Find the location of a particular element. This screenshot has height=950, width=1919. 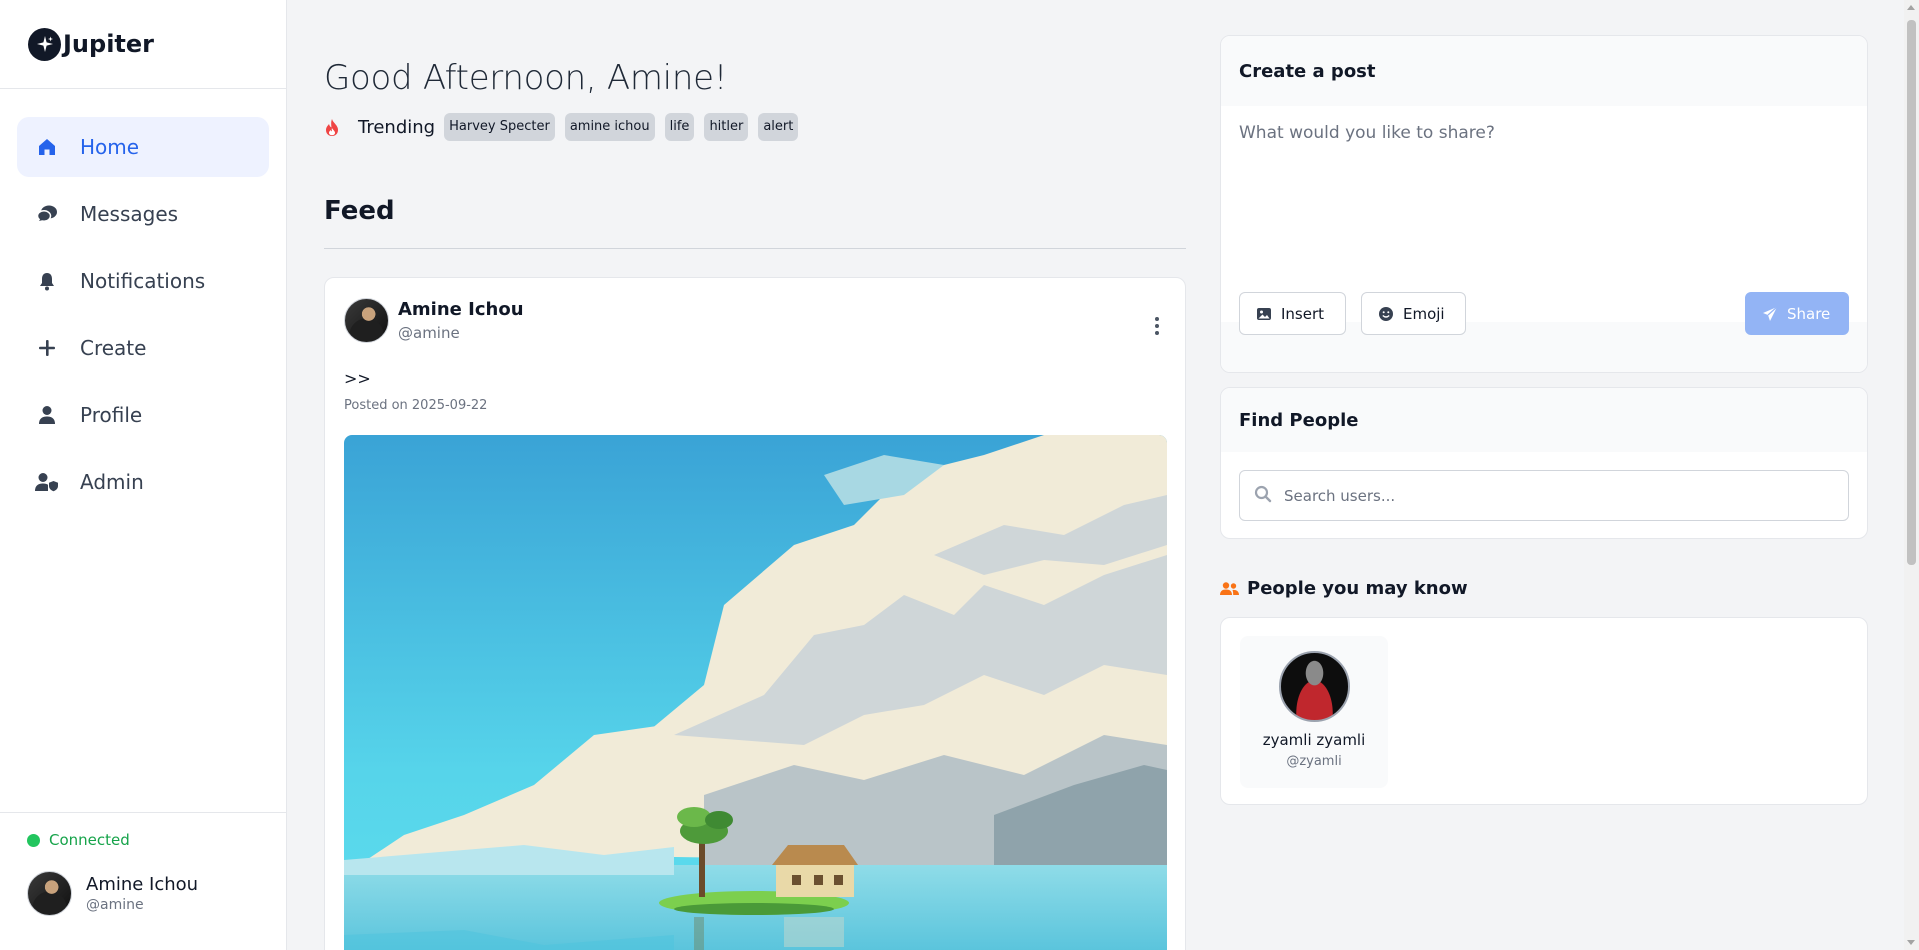

page-scrollbar is located at coordinates (1911, 475).